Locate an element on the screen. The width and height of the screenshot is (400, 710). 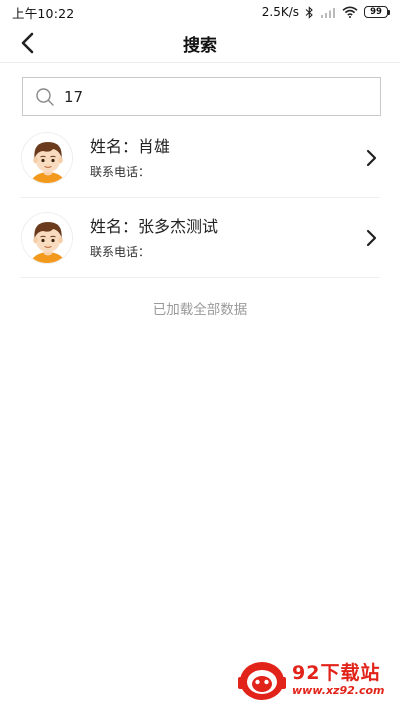
watermark-url: www.xz92.com is located at coordinates (338, 690).